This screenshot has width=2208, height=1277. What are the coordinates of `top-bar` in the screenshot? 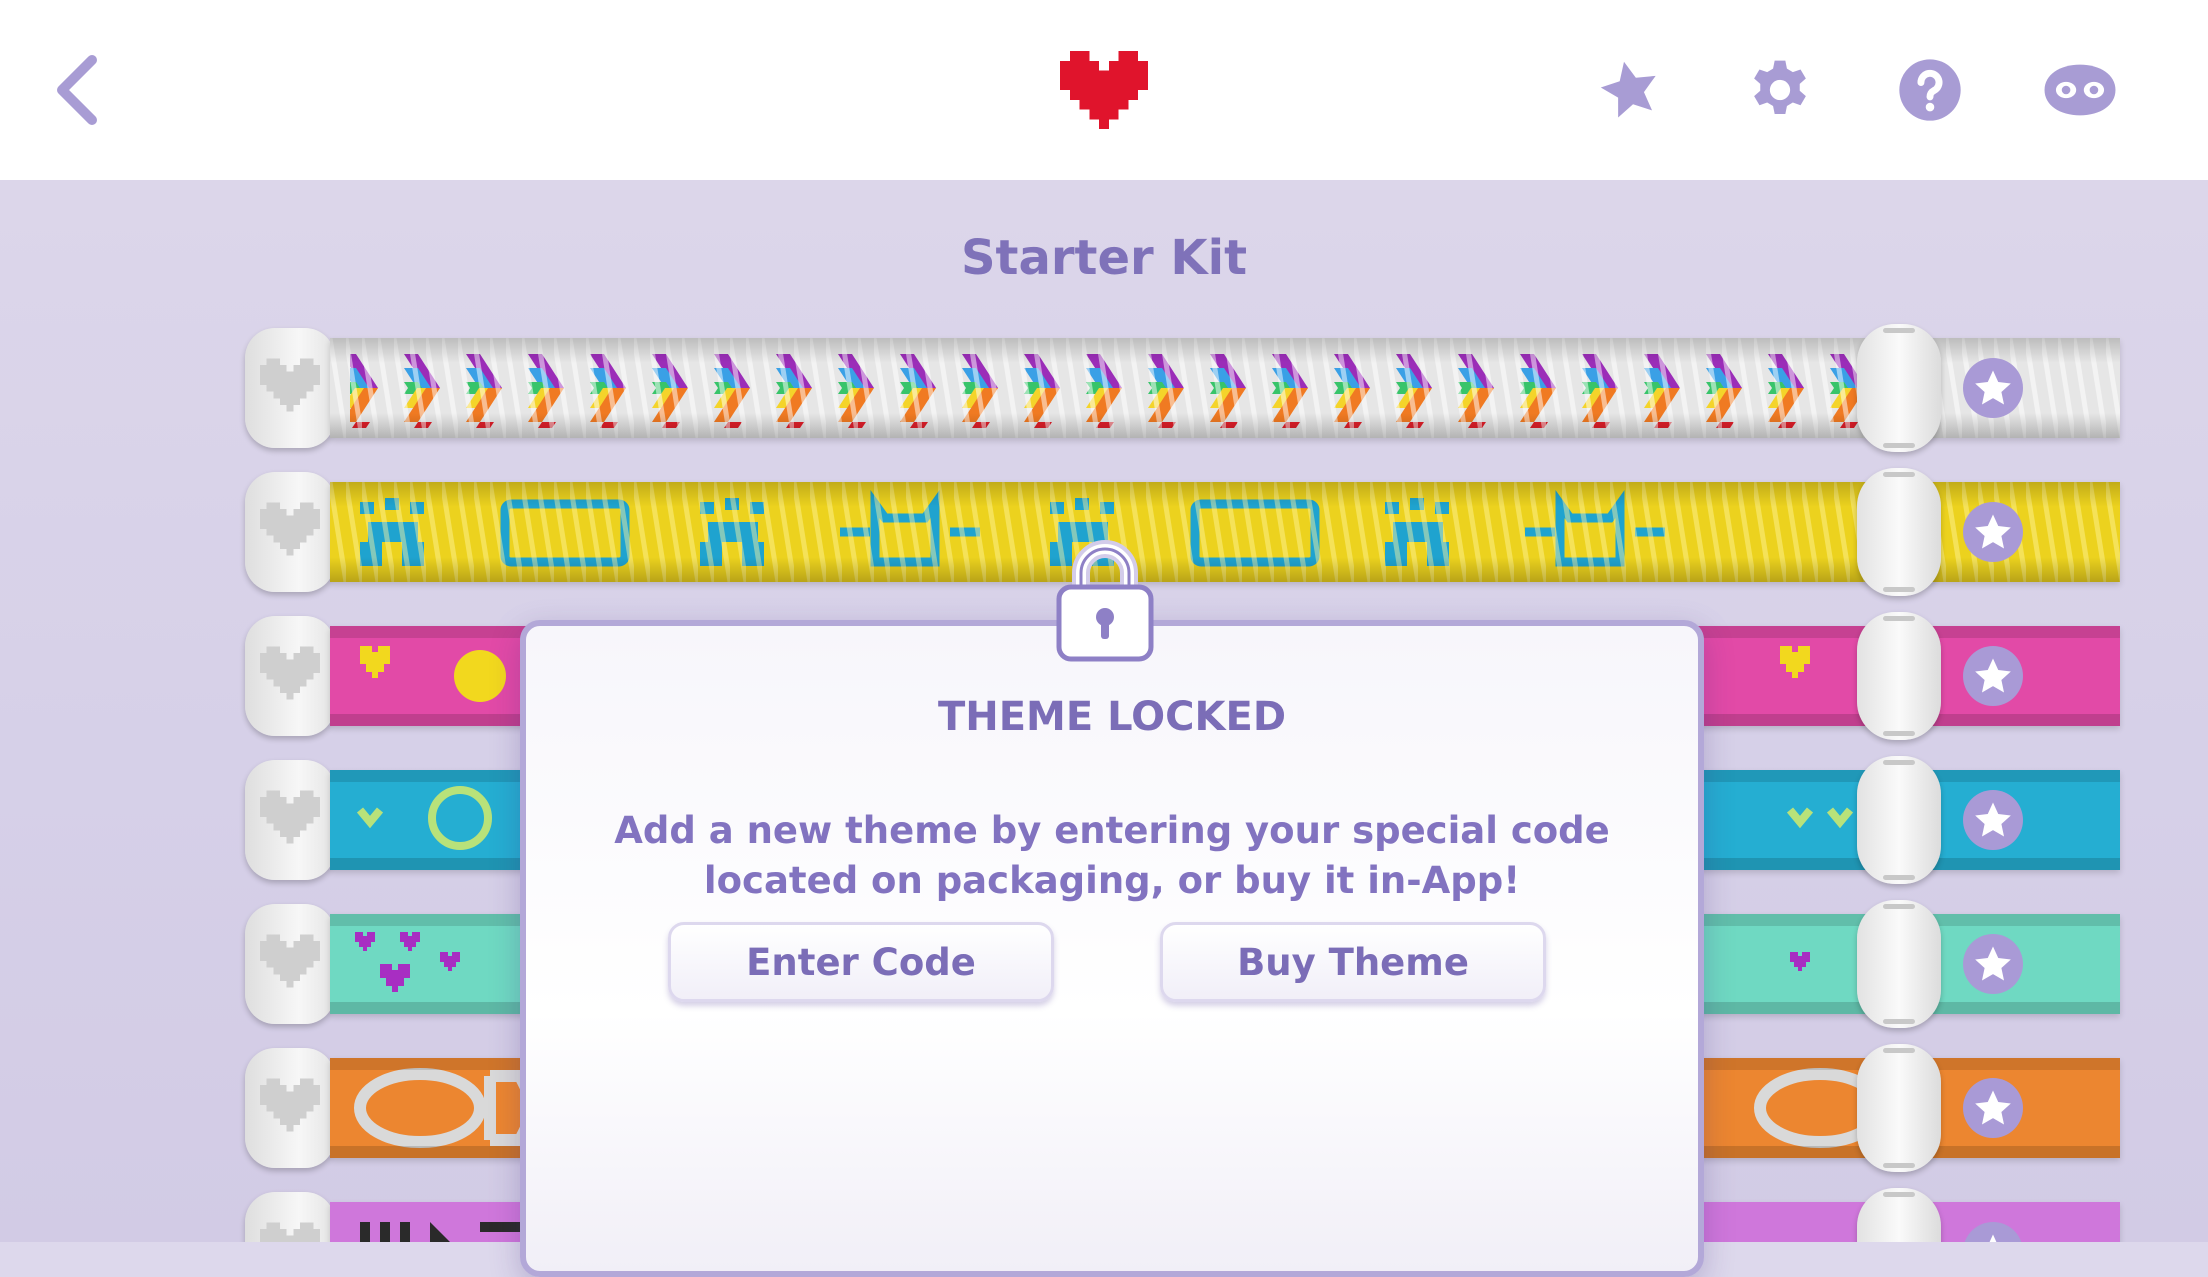 It's located at (1104, 90).